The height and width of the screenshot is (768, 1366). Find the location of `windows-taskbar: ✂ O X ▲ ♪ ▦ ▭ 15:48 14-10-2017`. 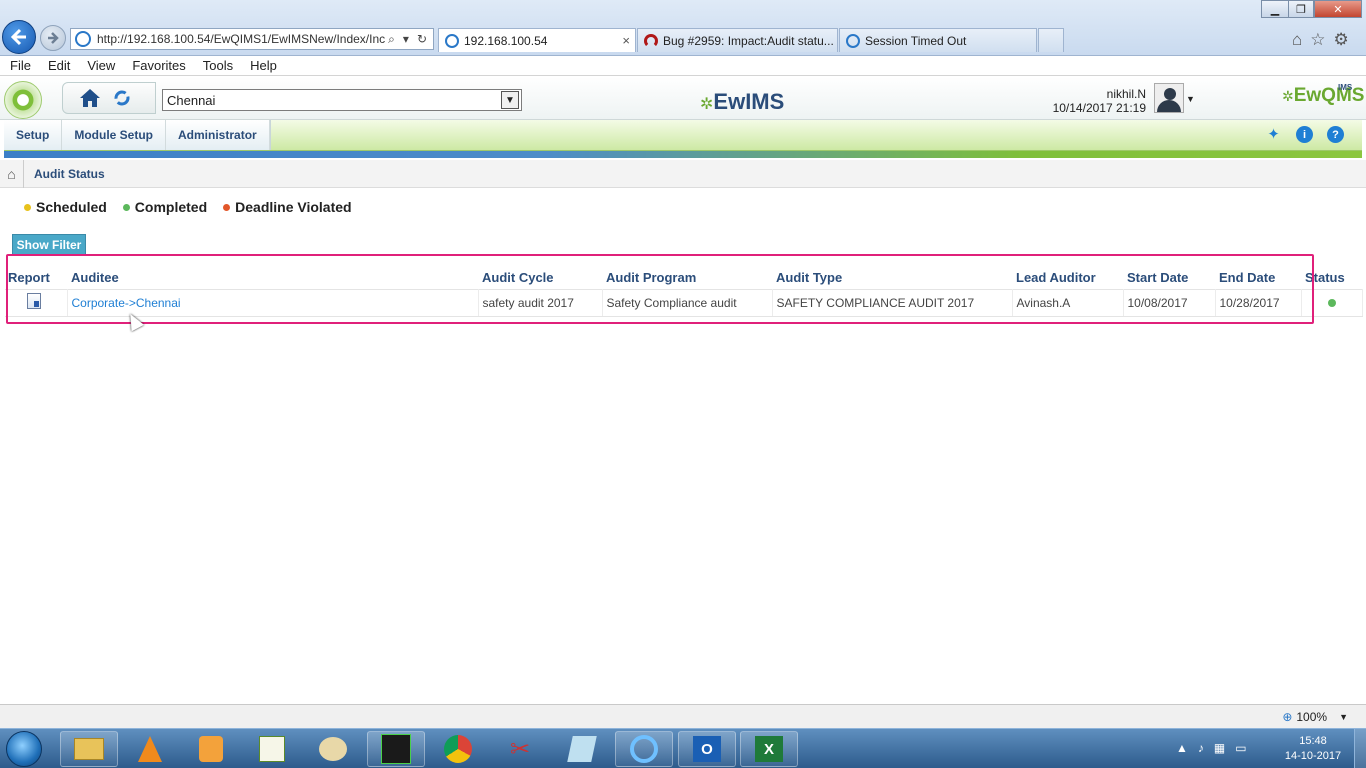

windows-taskbar: ✂ O X ▲ ♪ ▦ ▭ 15:48 14-10-2017 is located at coordinates (683, 748).